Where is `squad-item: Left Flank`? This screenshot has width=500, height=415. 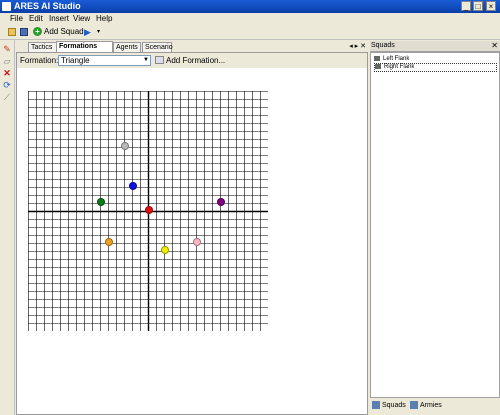 squad-item: Left Flank is located at coordinates (391, 59).